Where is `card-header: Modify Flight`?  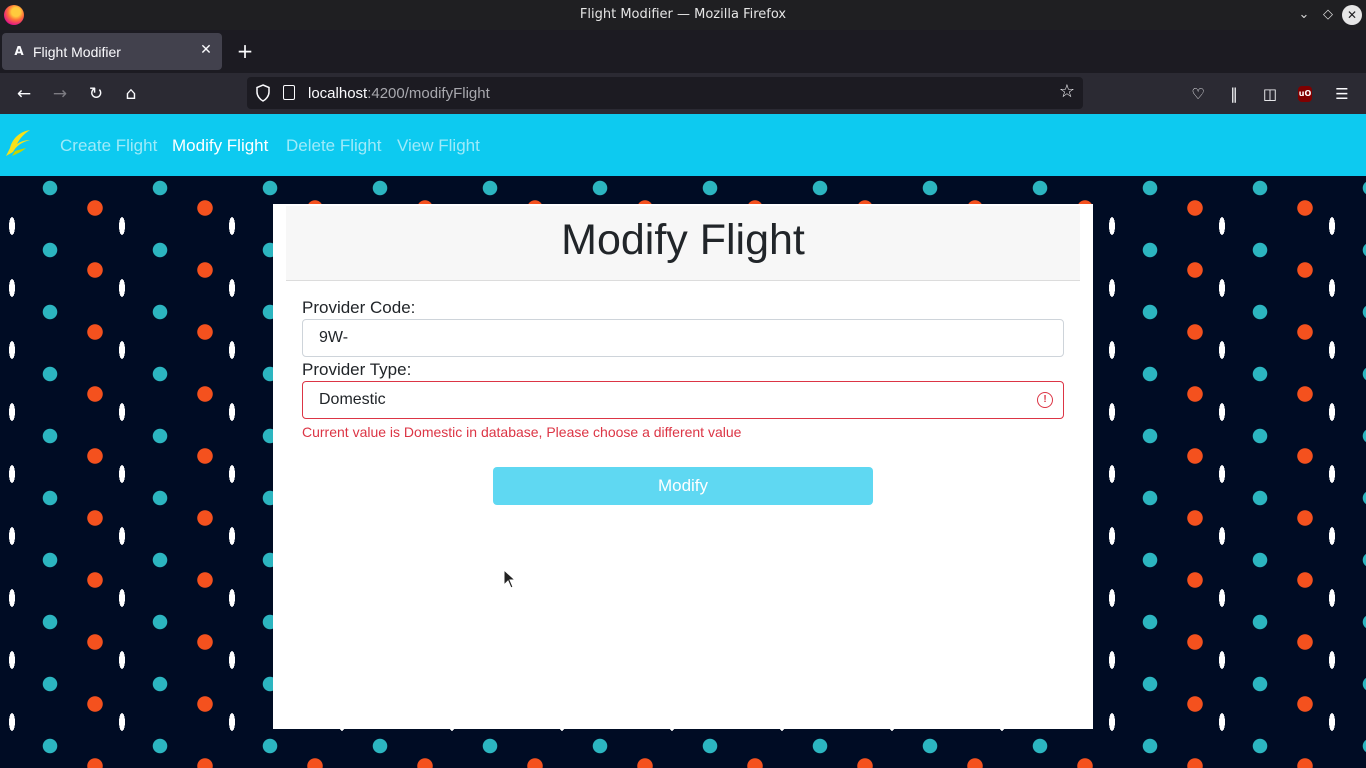 card-header: Modify Flight is located at coordinates (683, 243).